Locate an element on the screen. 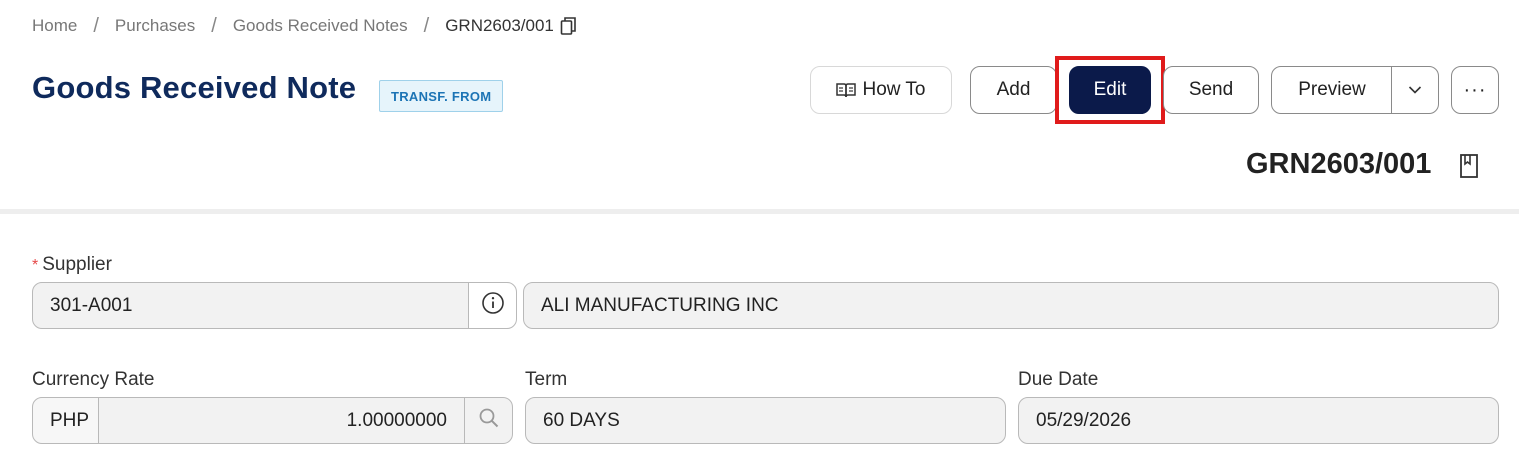 The image size is (1519, 473). how-to-button: How To is located at coordinates (881, 90).